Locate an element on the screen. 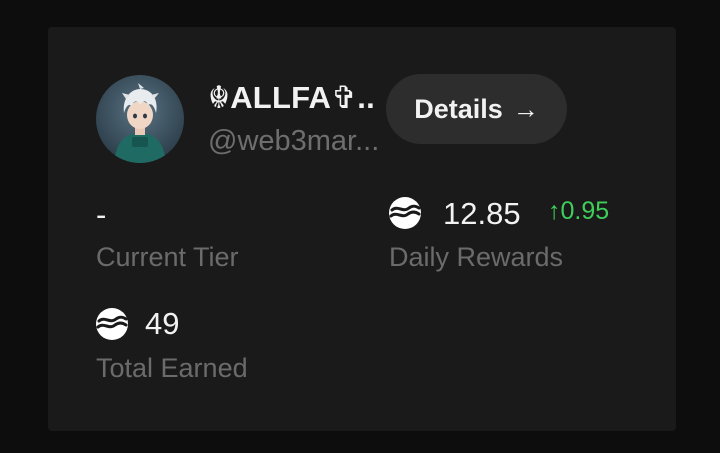 The height and width of the screenshot is (453, 720). details-button: Details → is located at coordinates (476, 109).